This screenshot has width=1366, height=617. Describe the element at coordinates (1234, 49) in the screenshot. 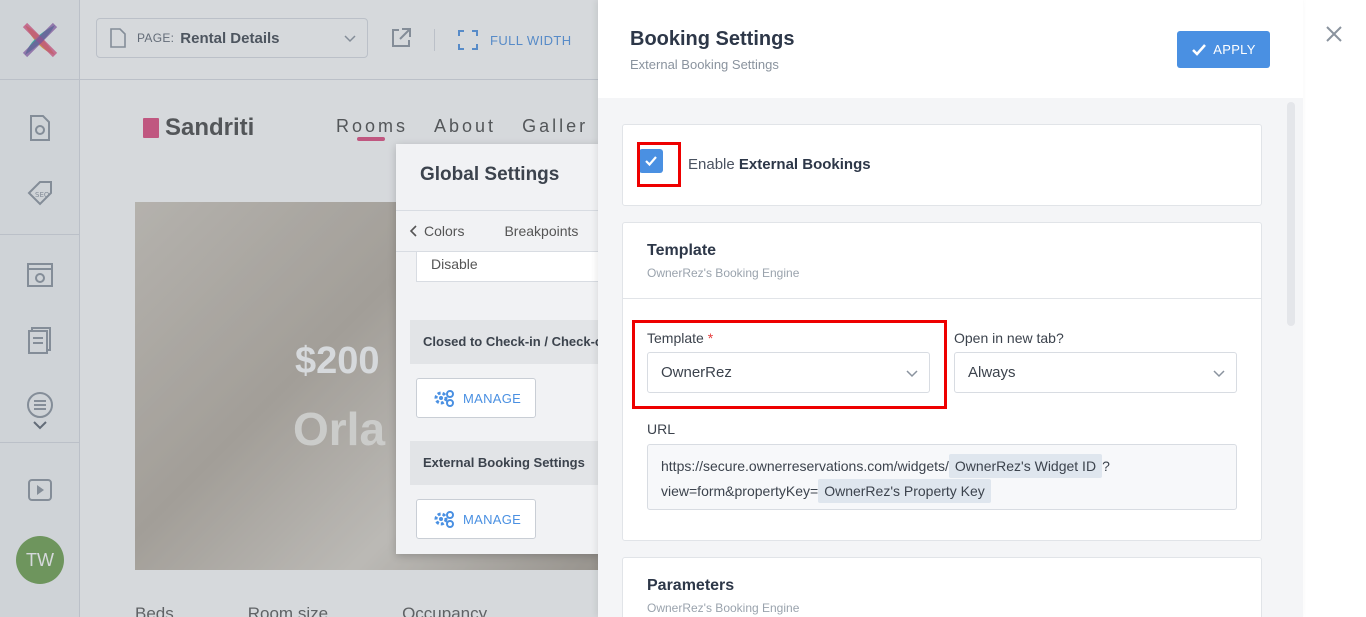

I see `apply-label: APPLY` at that location.